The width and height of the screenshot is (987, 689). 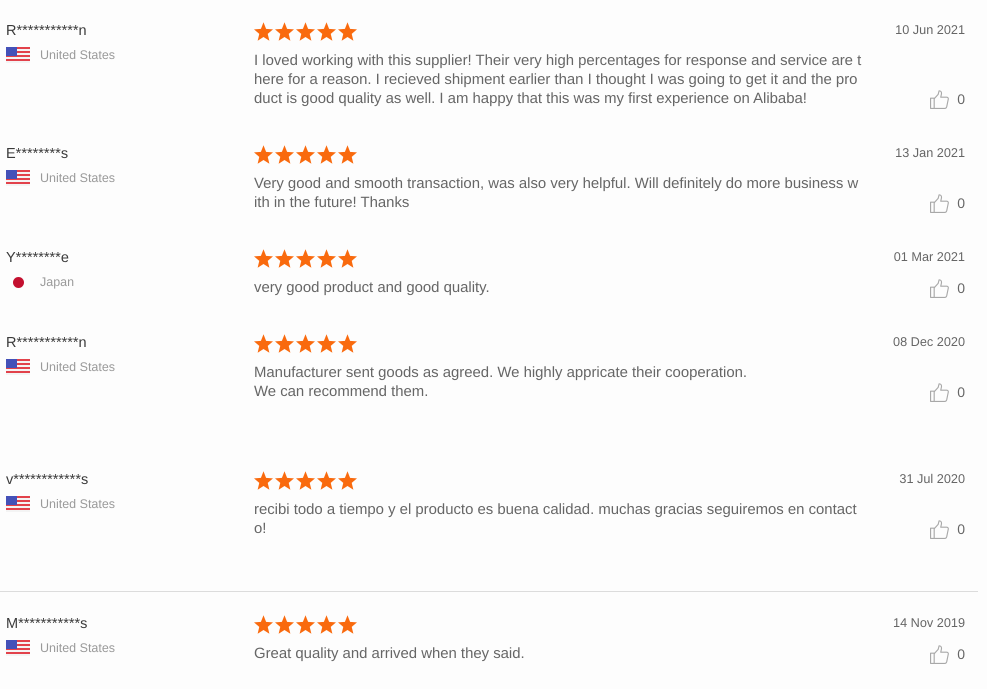 What do you see at coordinates (932, 479) in the screenshot?
I see `review-date: 31 Jul 2020` at bounding box center [932, 479].